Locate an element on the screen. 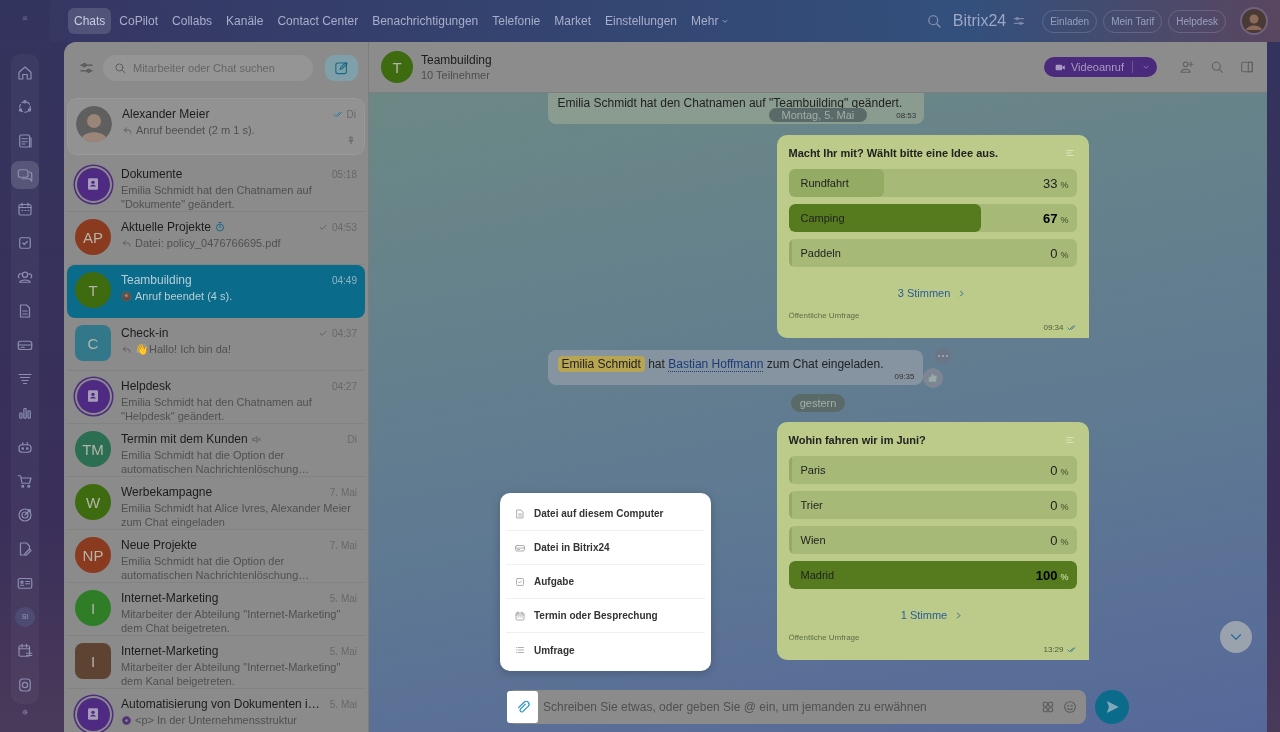  pin-icon is located at coordinates (351, 140).